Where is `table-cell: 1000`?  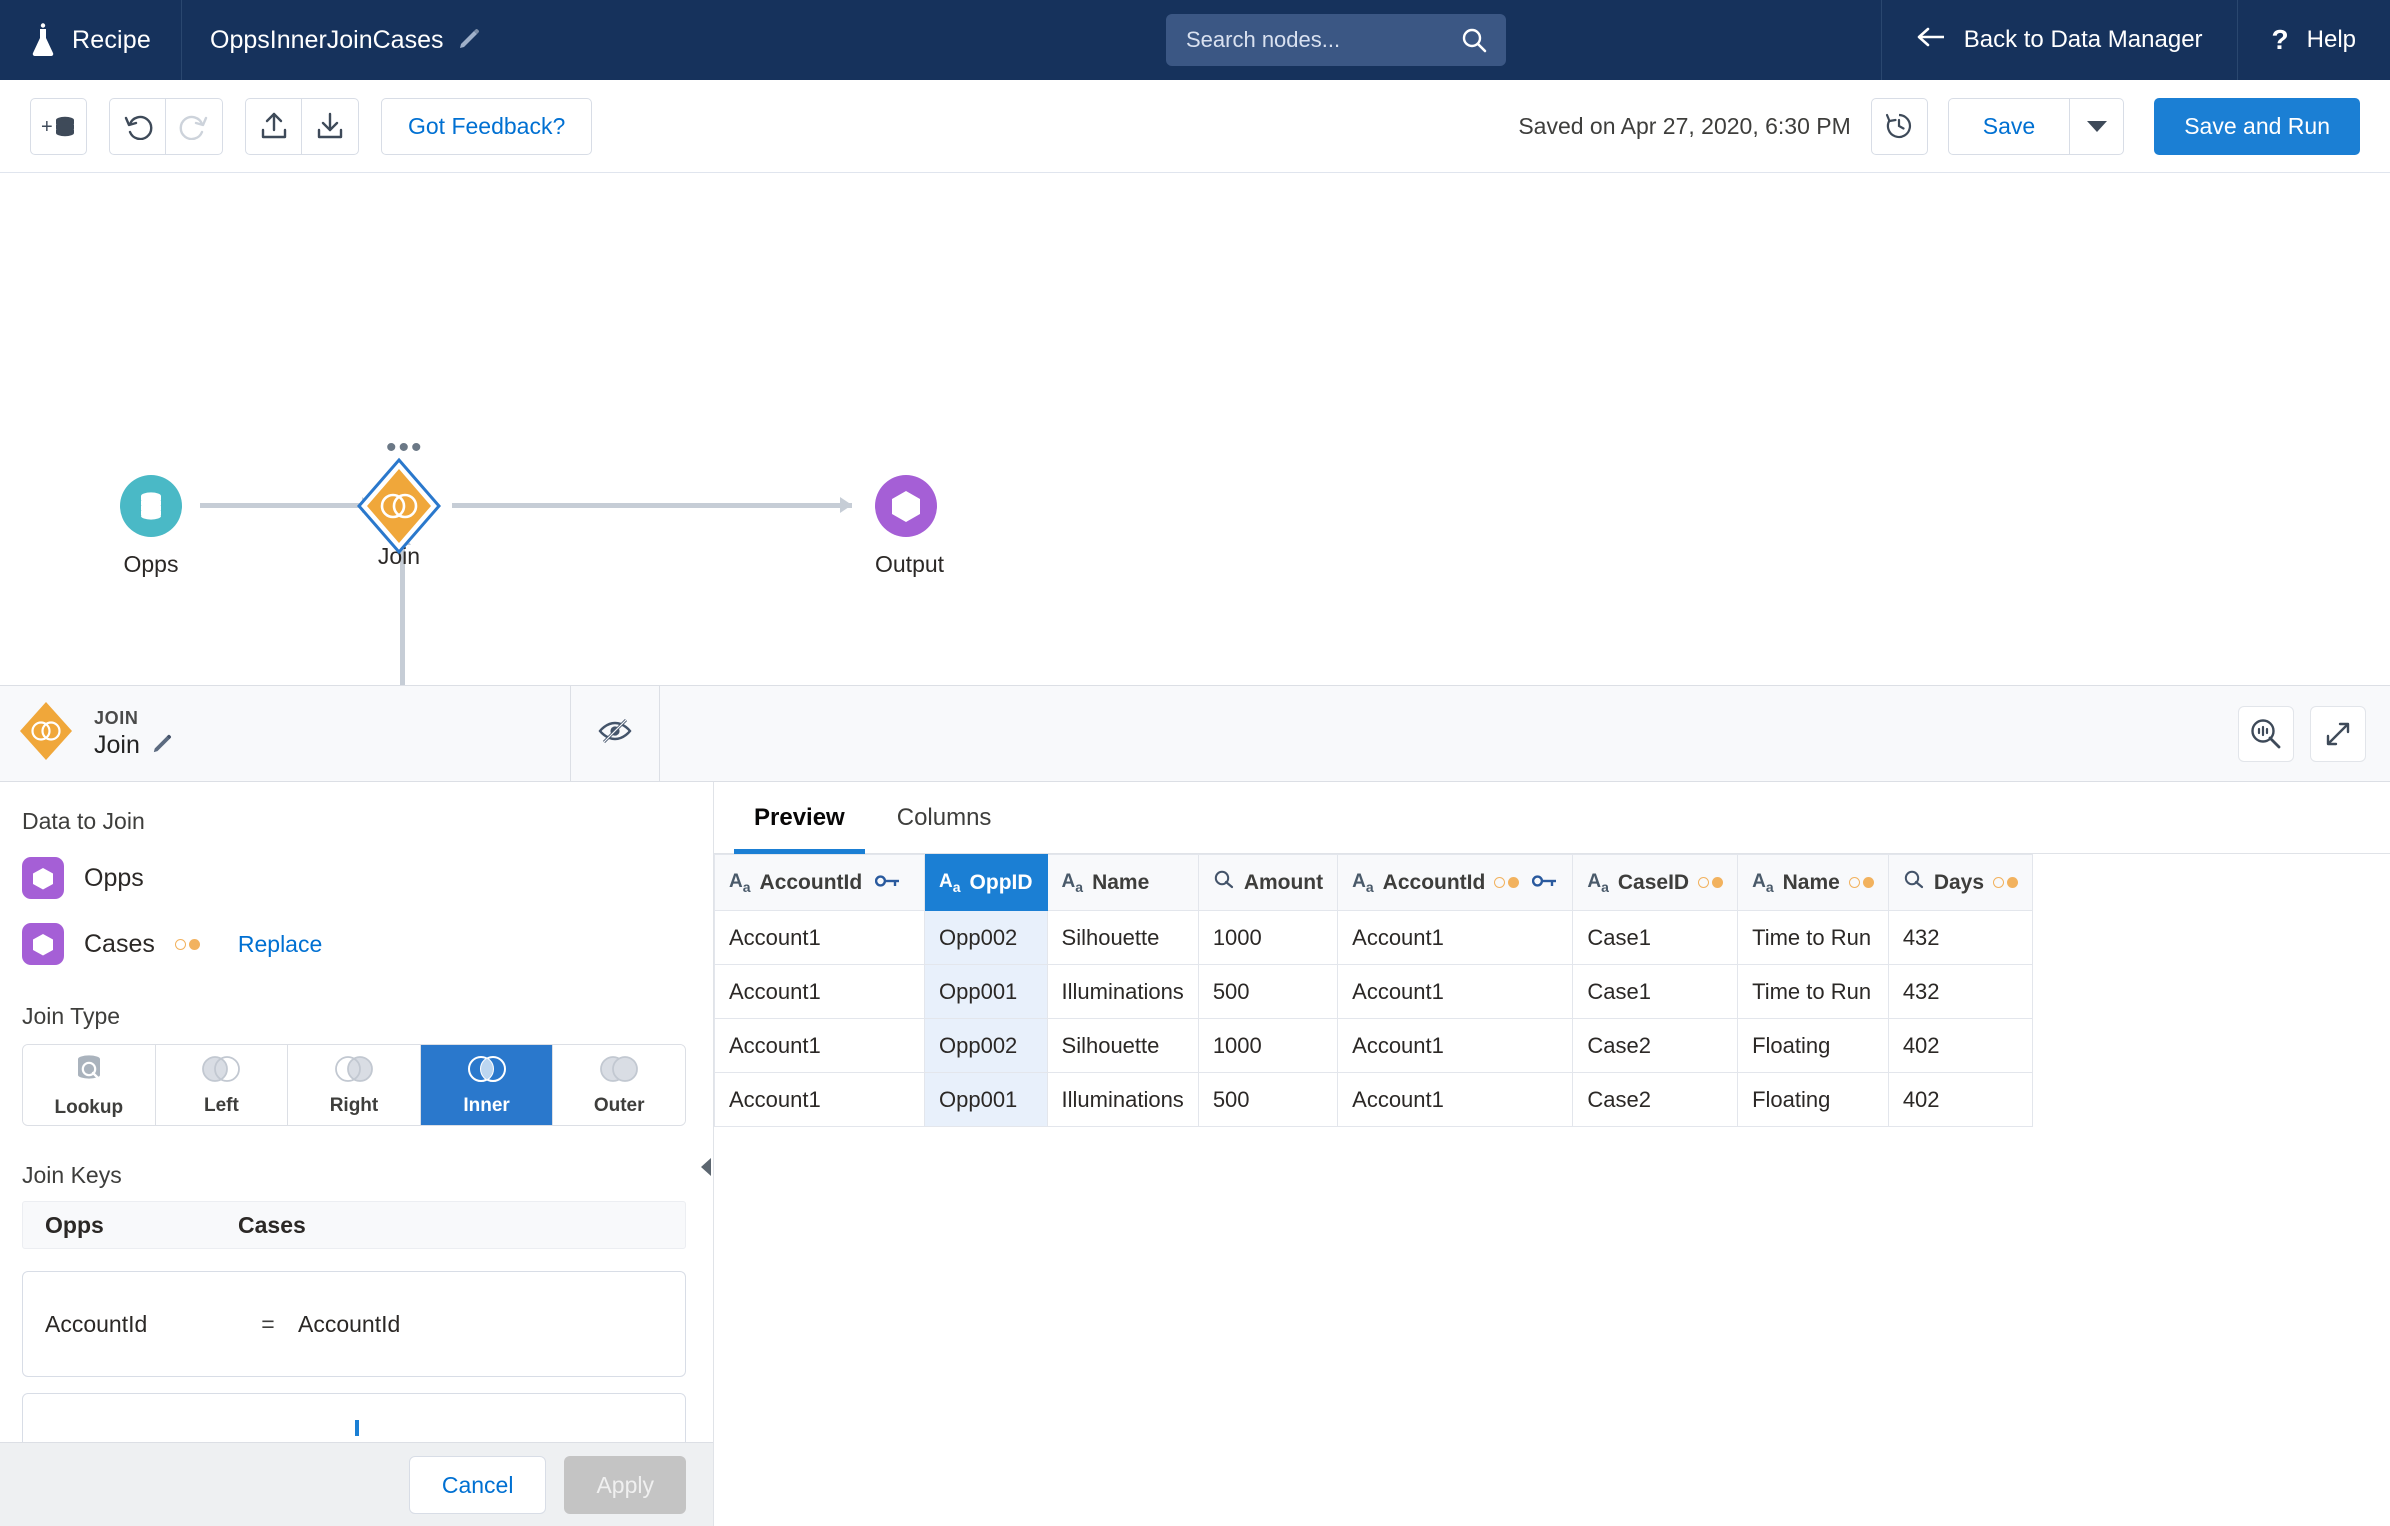 table-cell: 1000 is located at coordinates (1268, 1045).